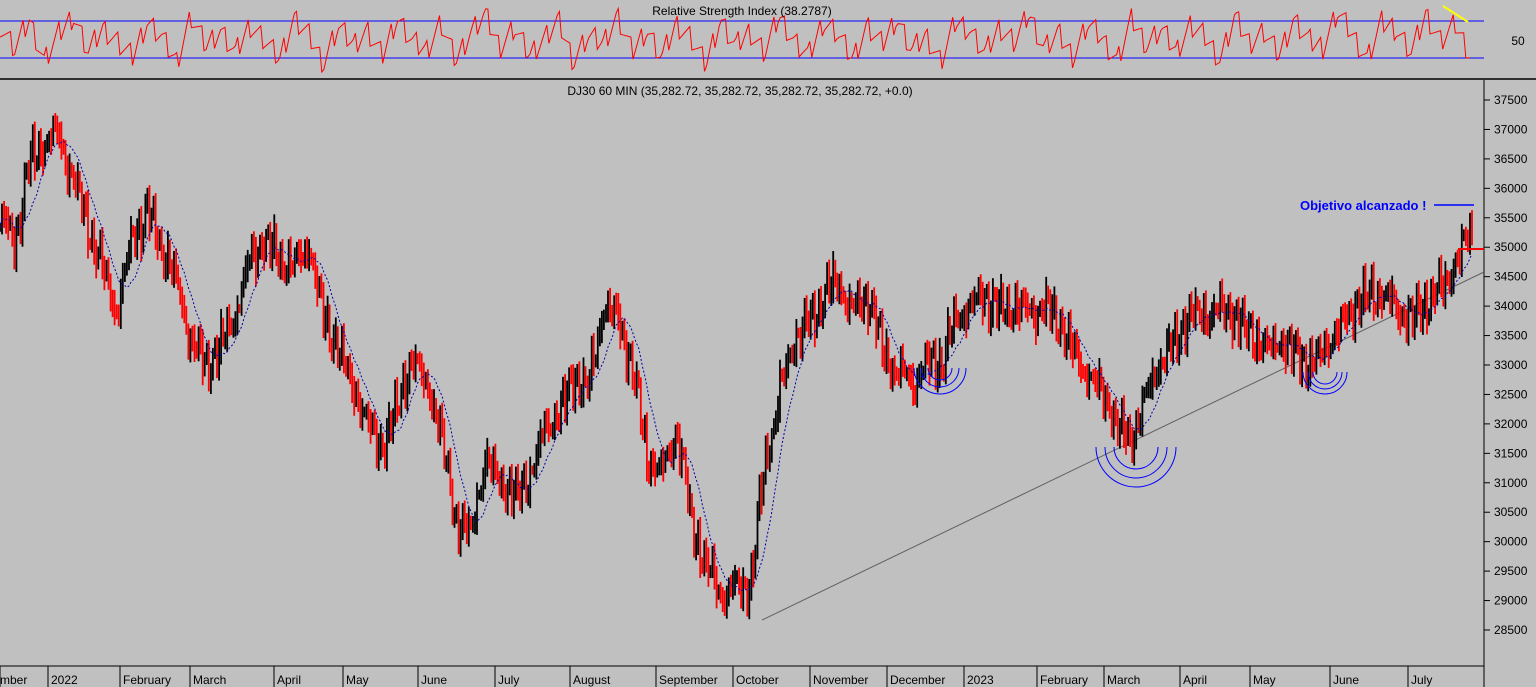 This screenshot has height=687, width=1536. What do you see at coordinates (1511, 483) in the screenshot?
I see `y-tick-label: 31000` at bounding box center [1511, 483].